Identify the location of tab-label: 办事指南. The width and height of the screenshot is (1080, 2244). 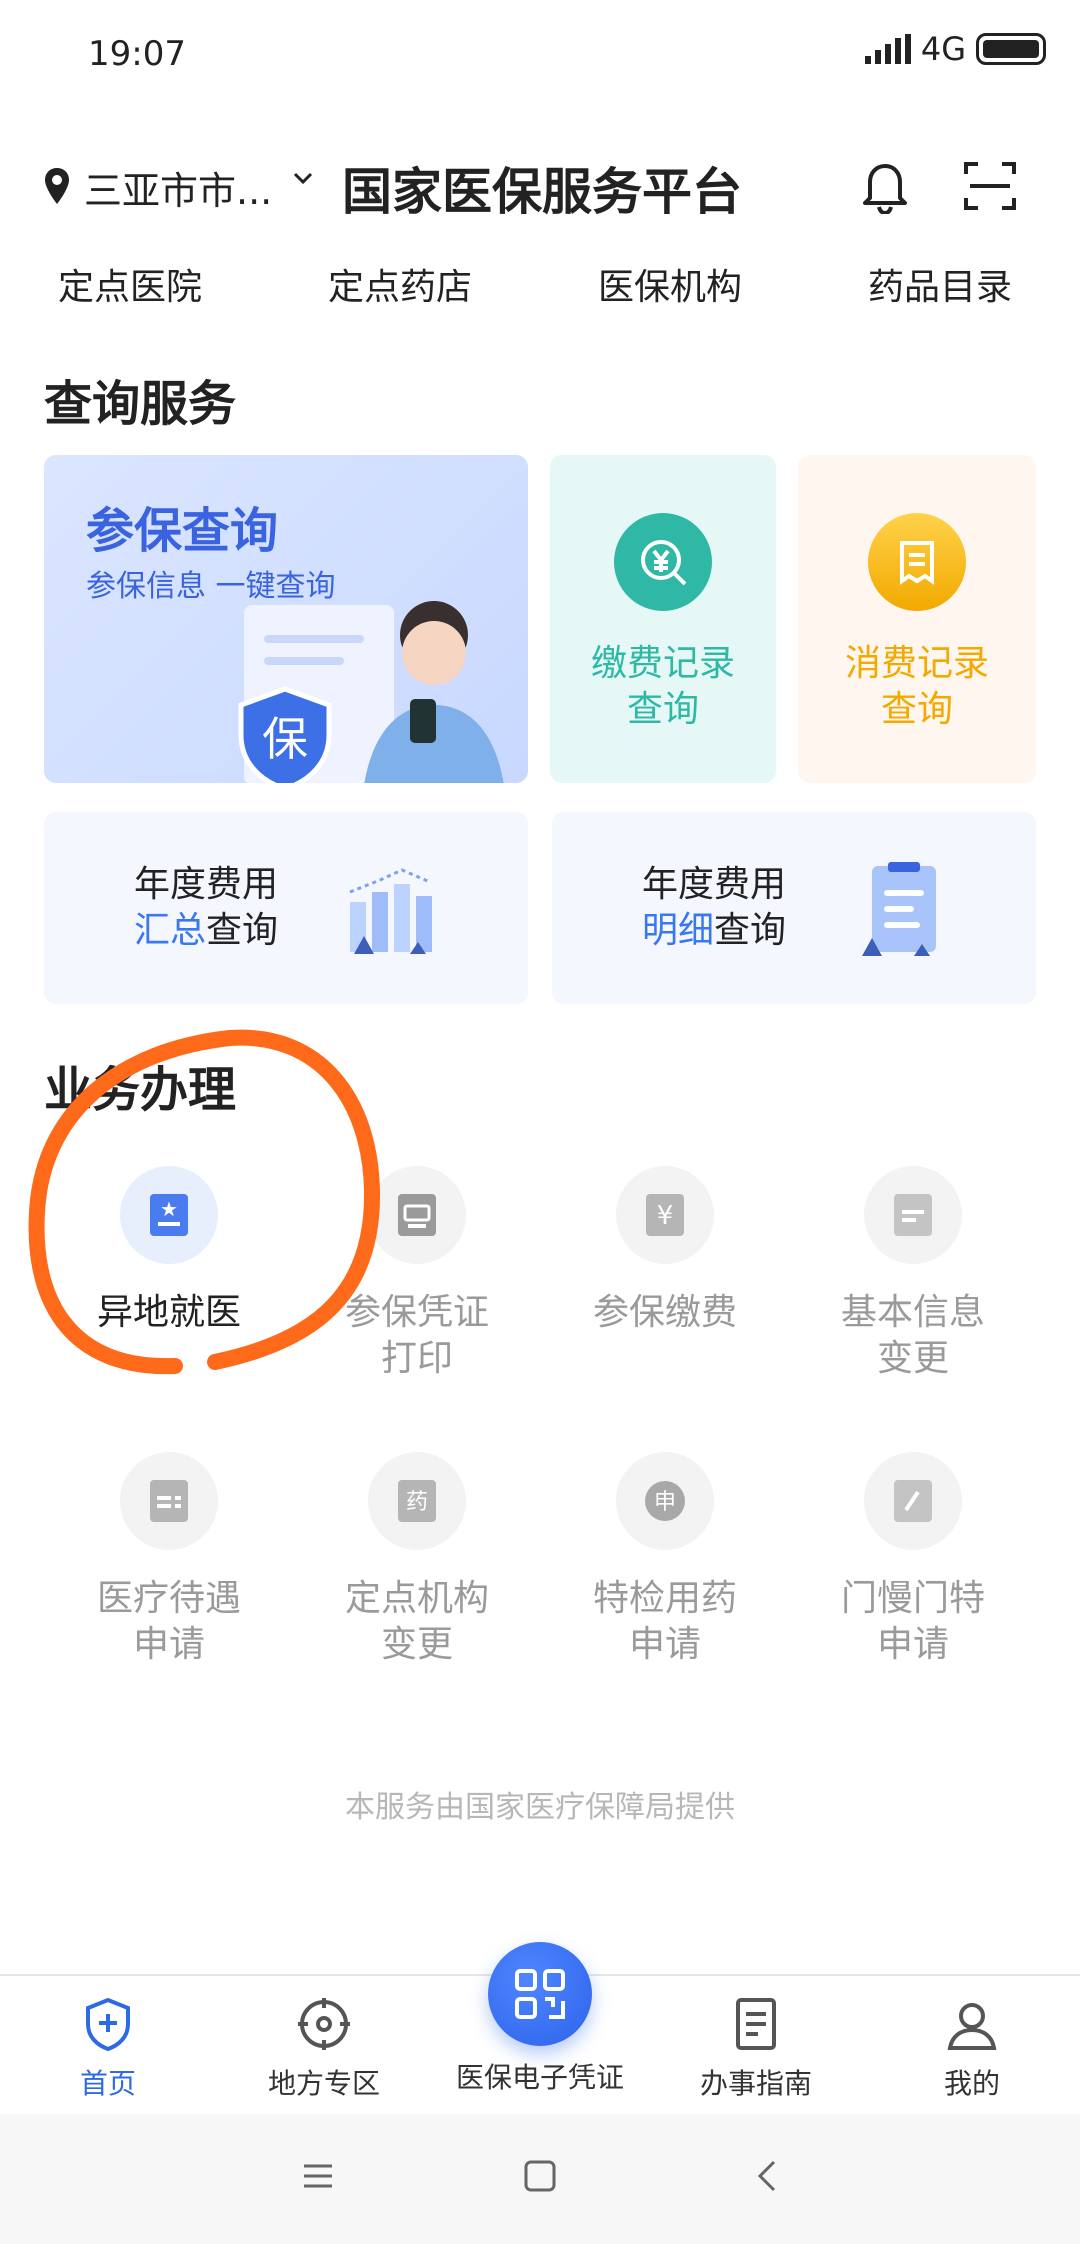
(755, 2083).